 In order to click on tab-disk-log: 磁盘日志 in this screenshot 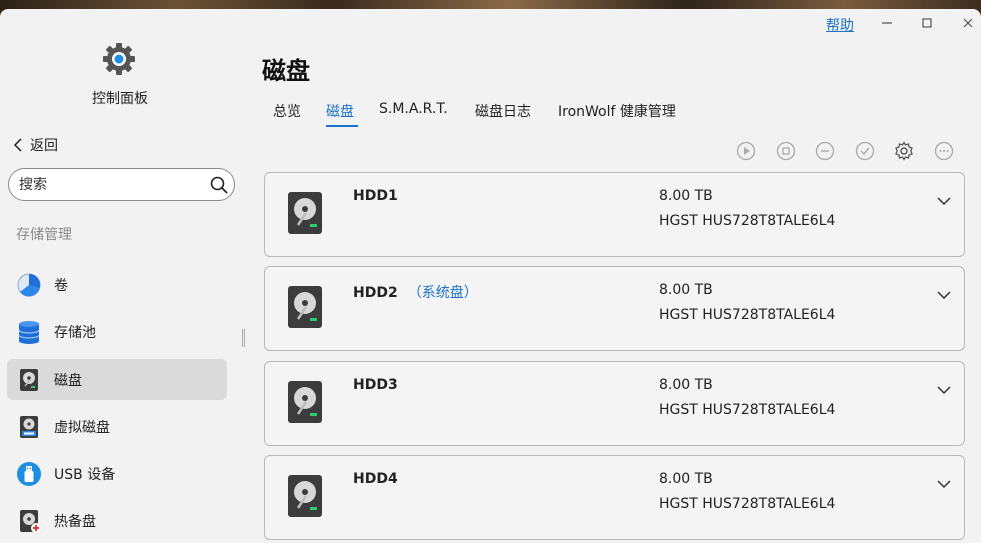, I will do `click(503, 111)`.